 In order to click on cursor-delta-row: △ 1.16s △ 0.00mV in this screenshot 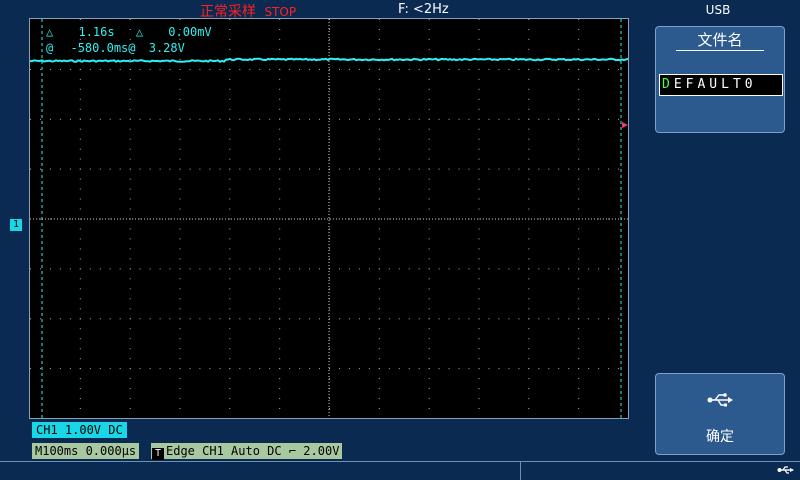, I will do `click(129, 32)`.